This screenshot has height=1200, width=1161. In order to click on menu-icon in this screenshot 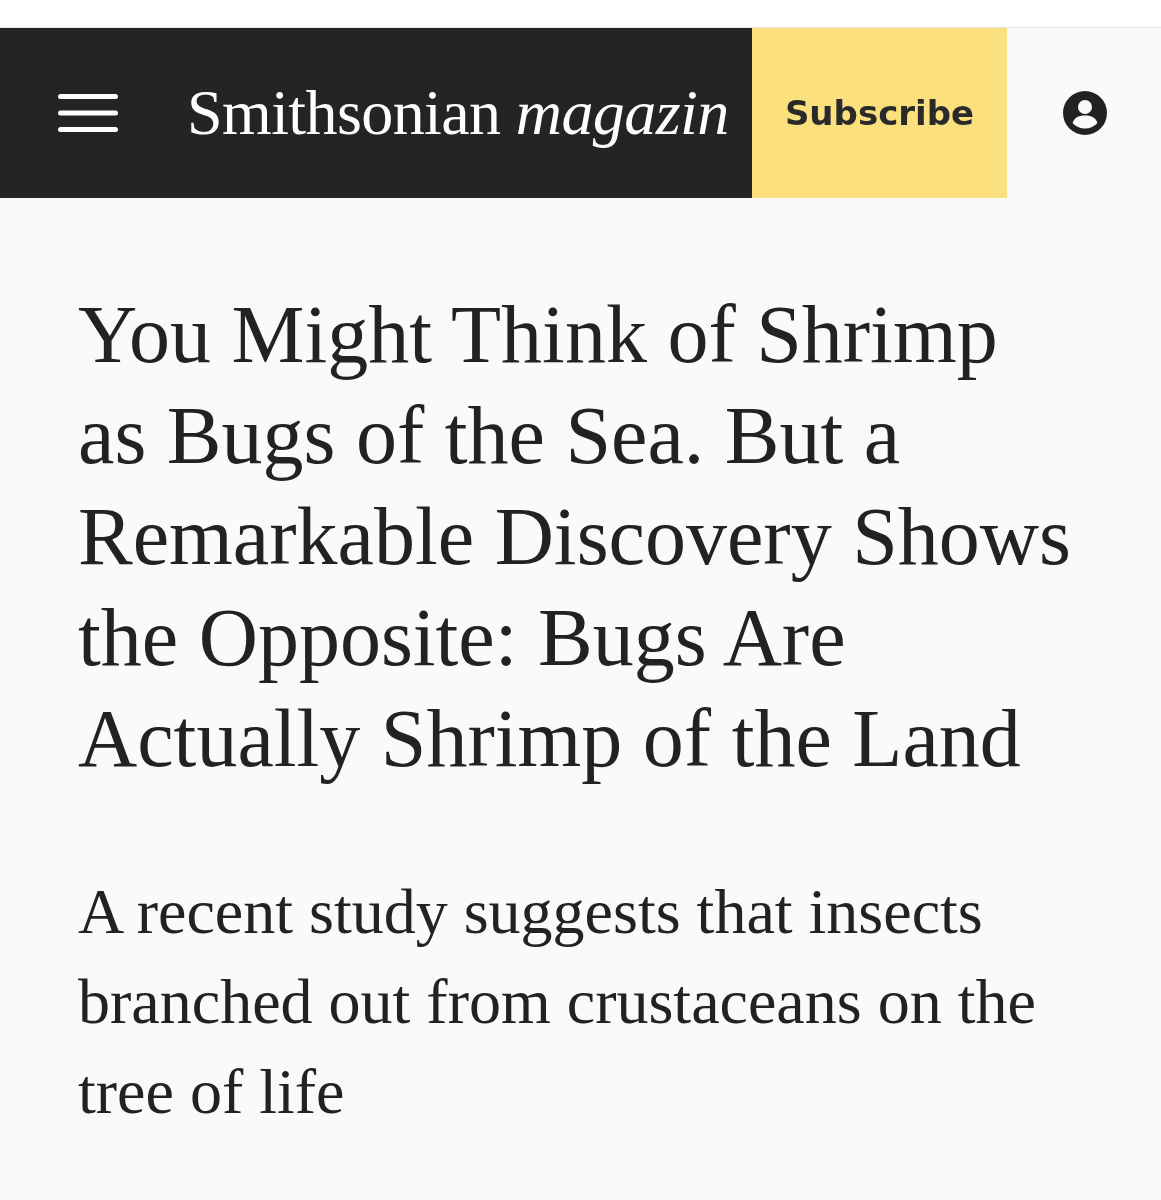, I will do `click(88, 113)`.